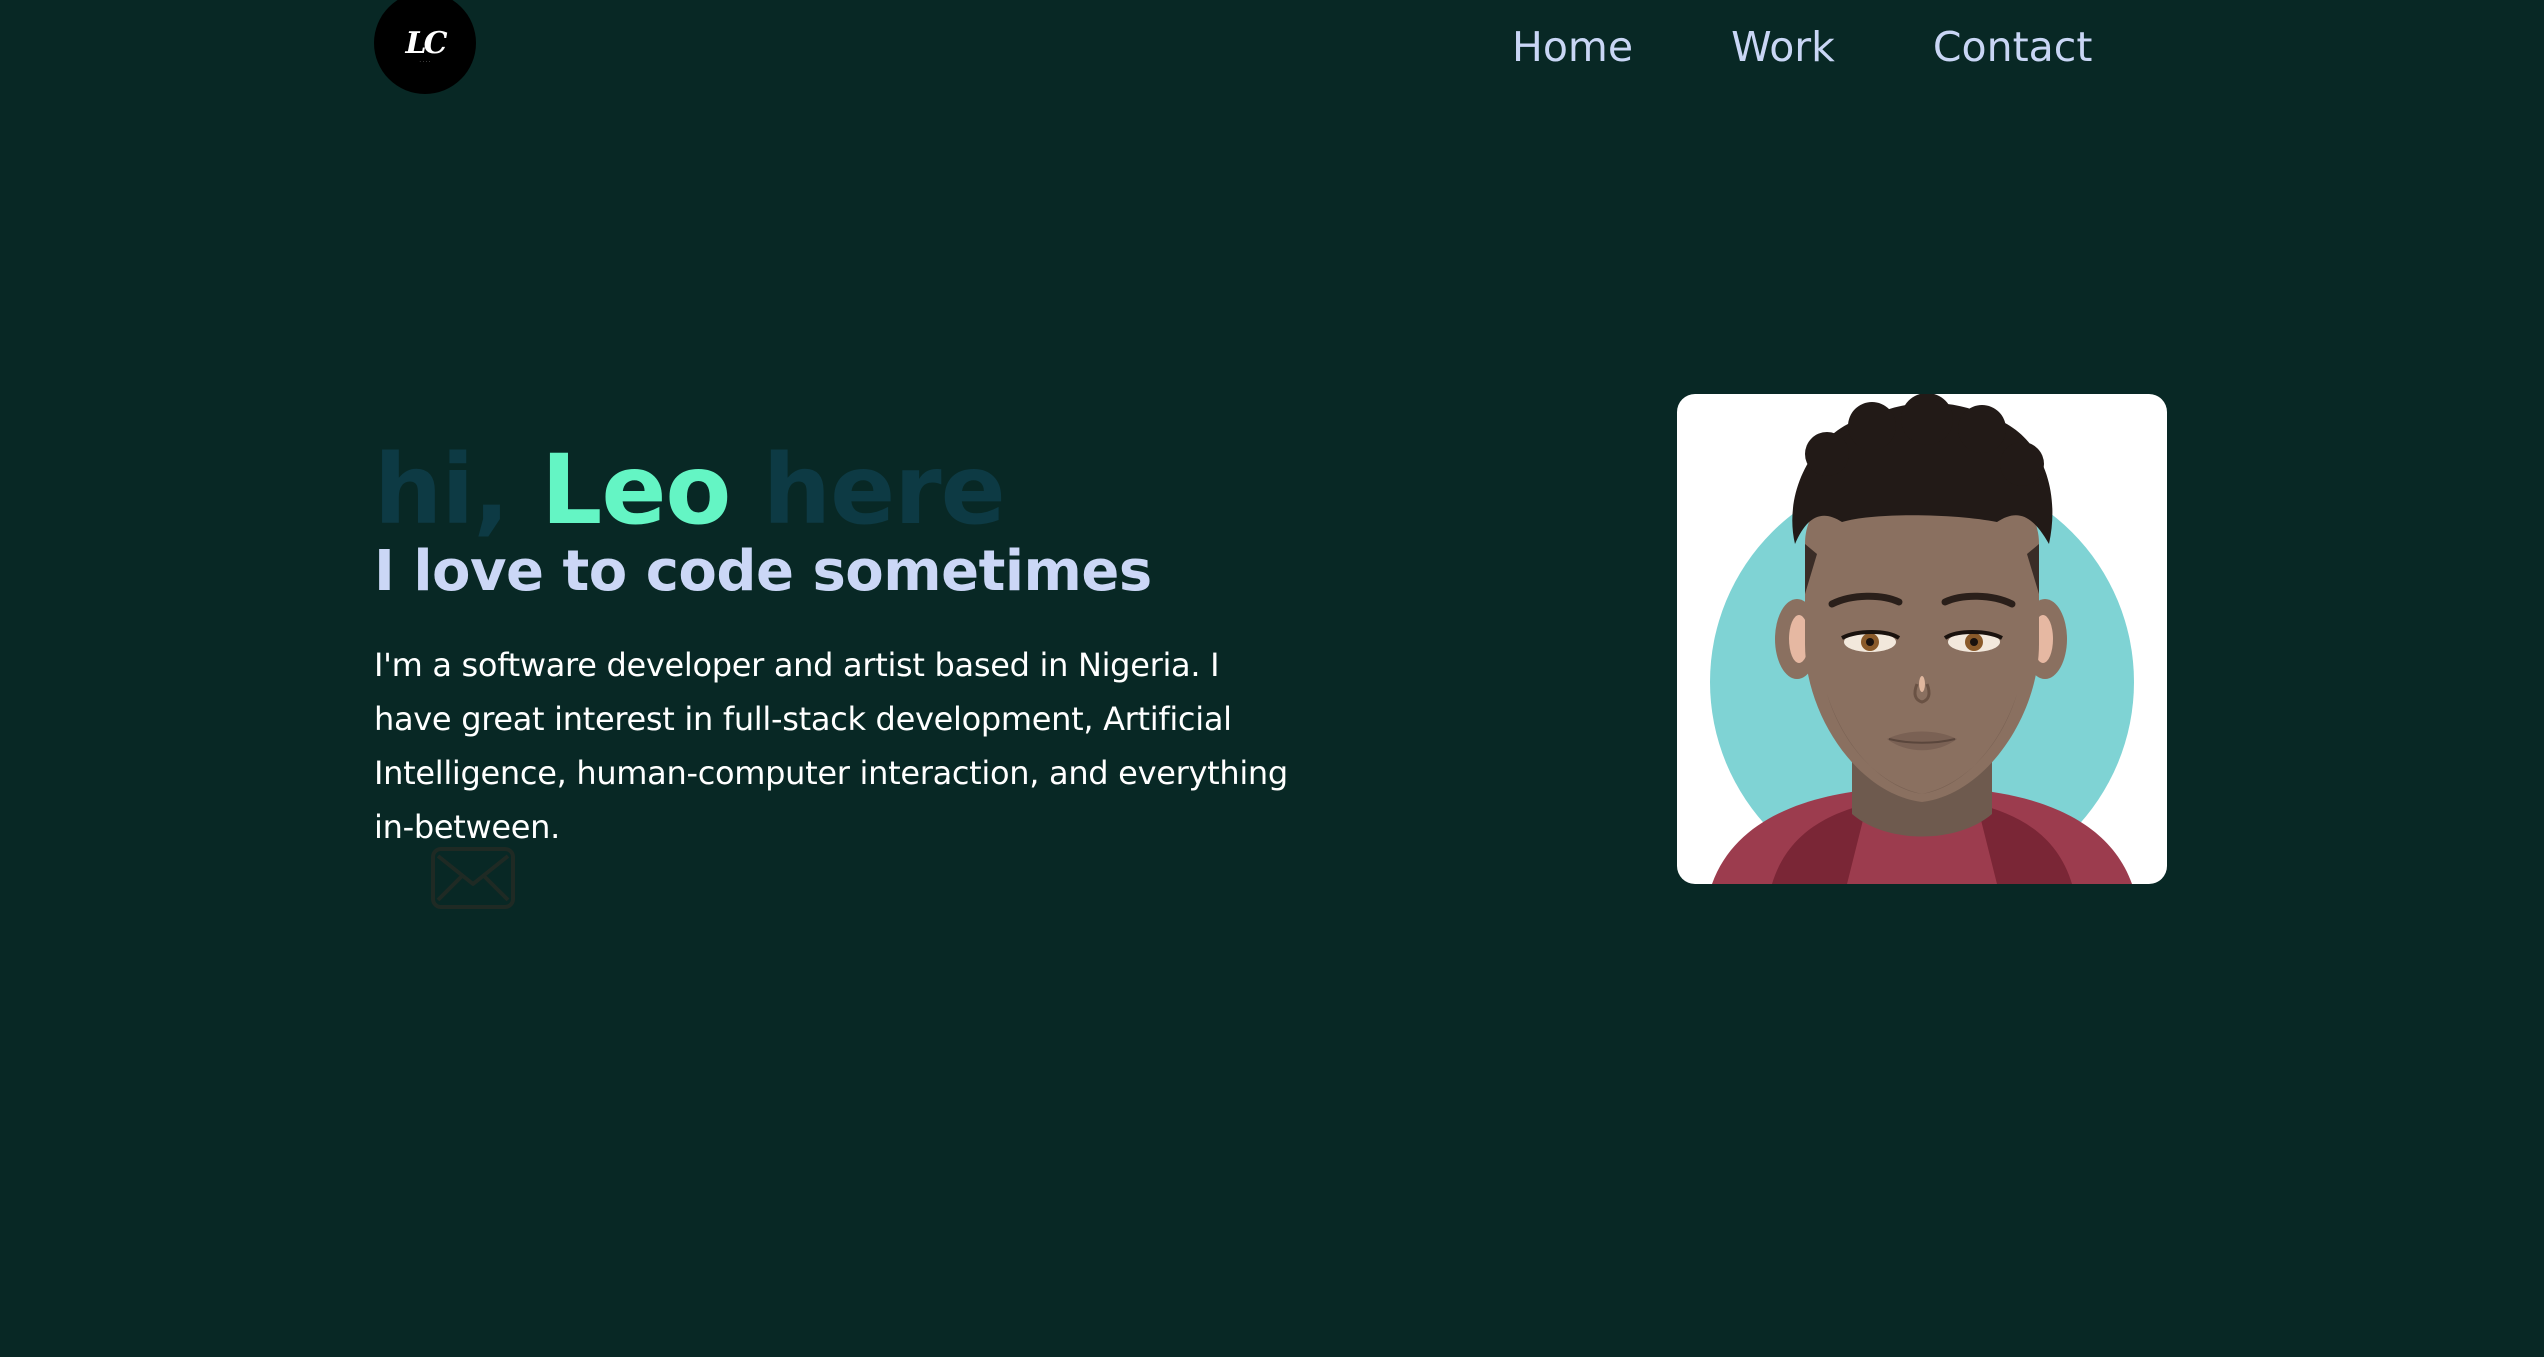 Image resolution: width=2544 pixels, height=1357 pixels. Describe the element at coordinates (1572, 47) in the screenshot. I see `nav-home-link: Home` at that location.